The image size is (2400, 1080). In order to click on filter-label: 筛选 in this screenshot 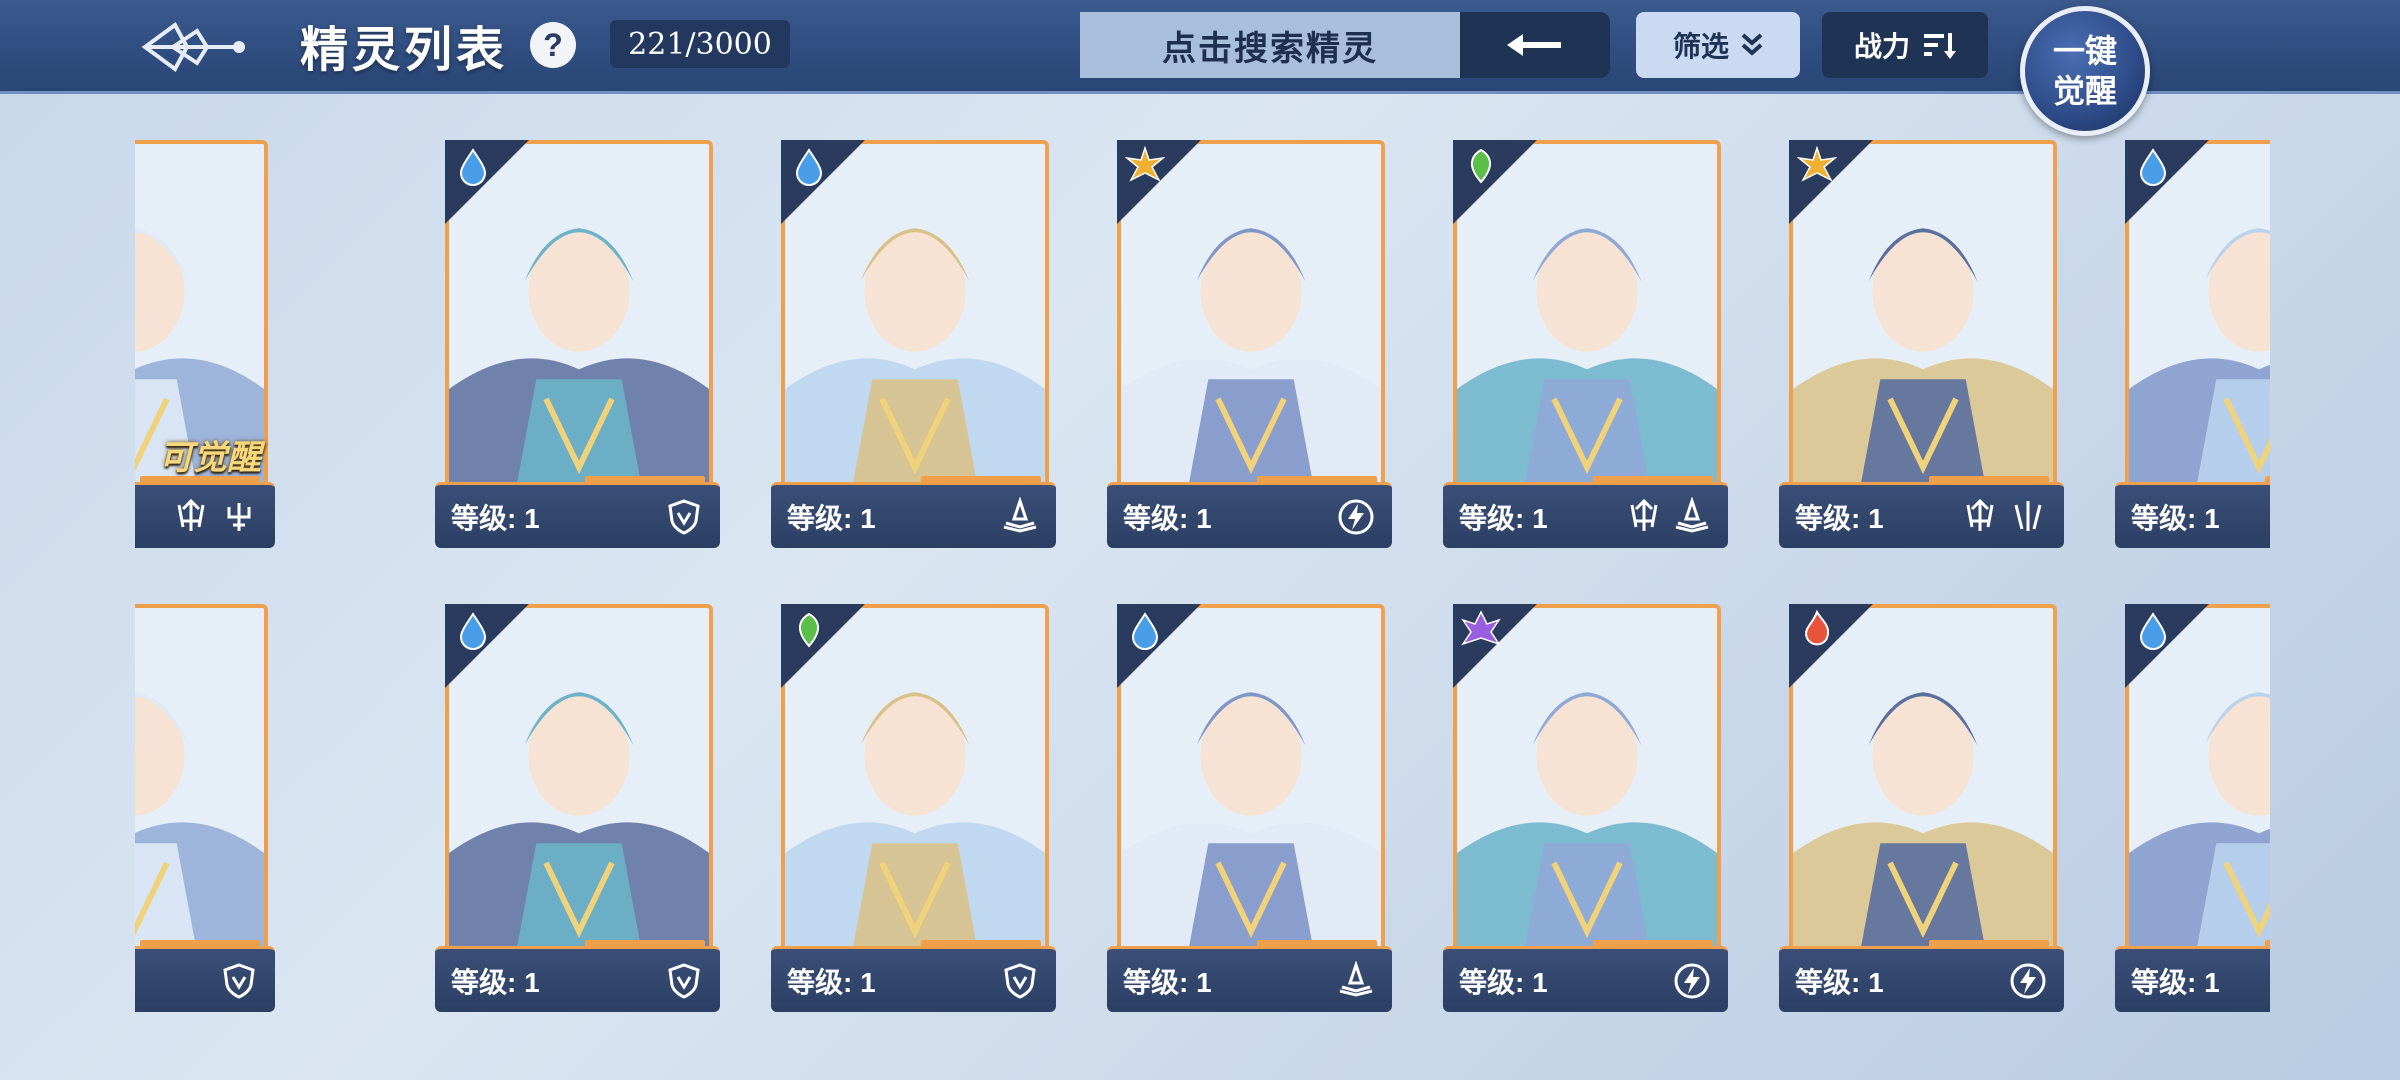, I will do `click(1700, 46)`.